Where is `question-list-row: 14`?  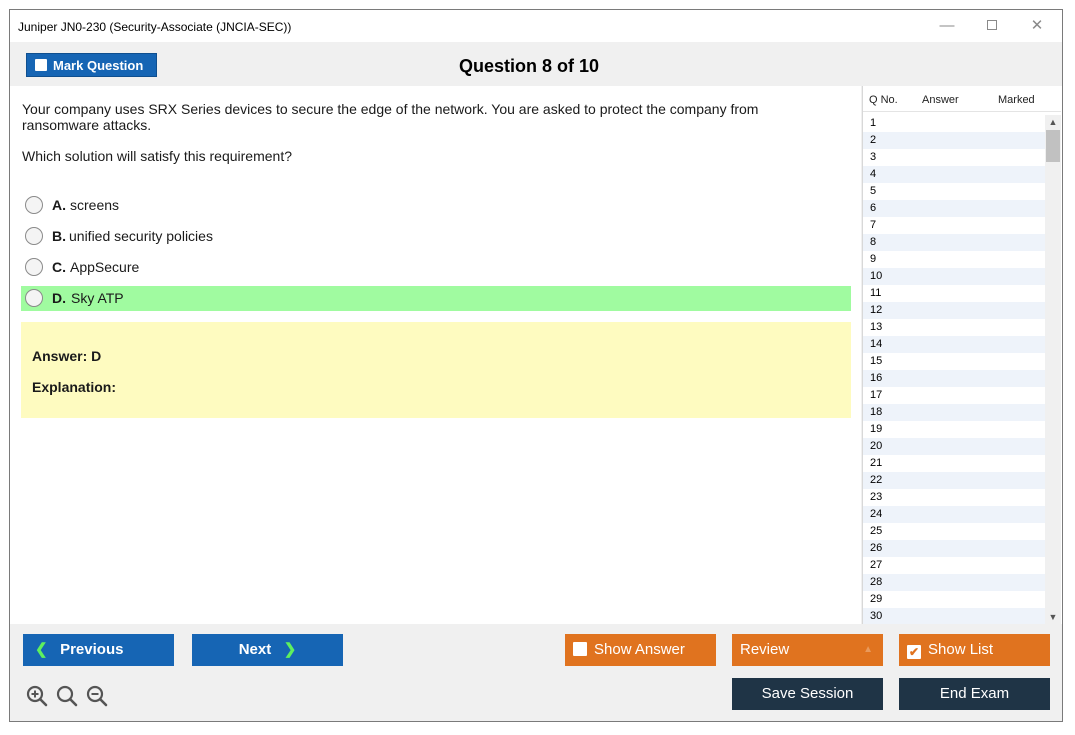 question-list-row: 14 is located at coordinates (954, 344).